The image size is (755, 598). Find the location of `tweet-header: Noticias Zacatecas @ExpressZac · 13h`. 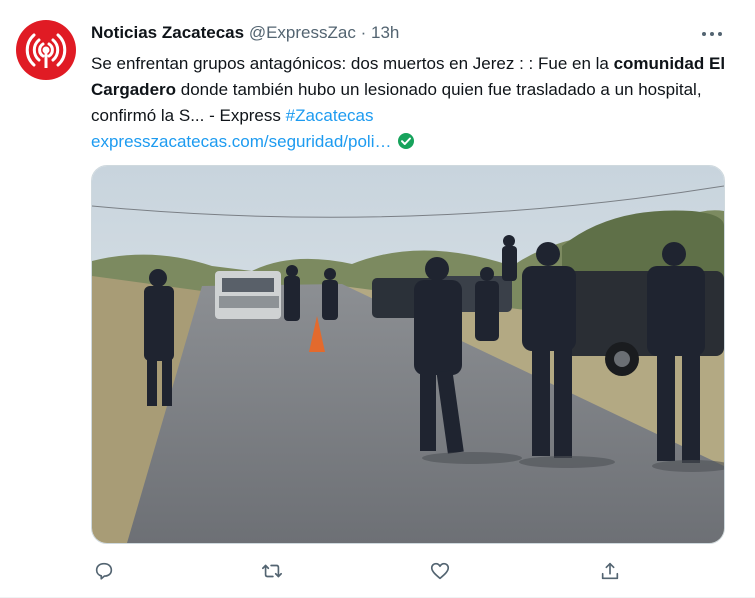

tweet-header: Noticias Zacatecas @ExpressZac · 13h is located at coordinates (245, 33).